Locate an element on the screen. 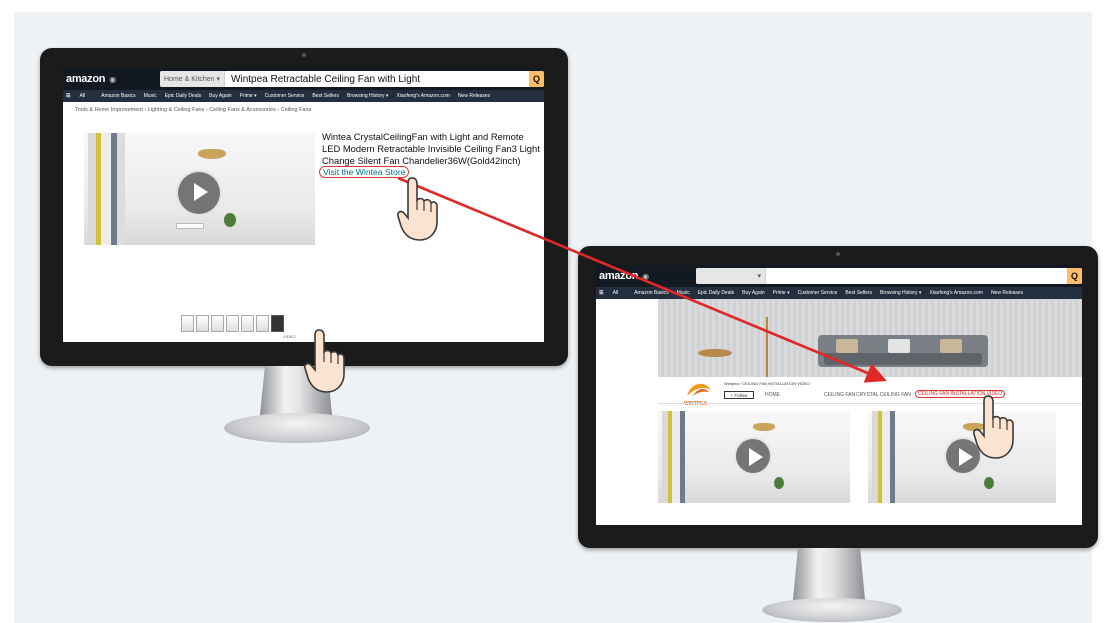 This screenshot has width=1105, height=623. side-table is located at coordinates (715, 353).